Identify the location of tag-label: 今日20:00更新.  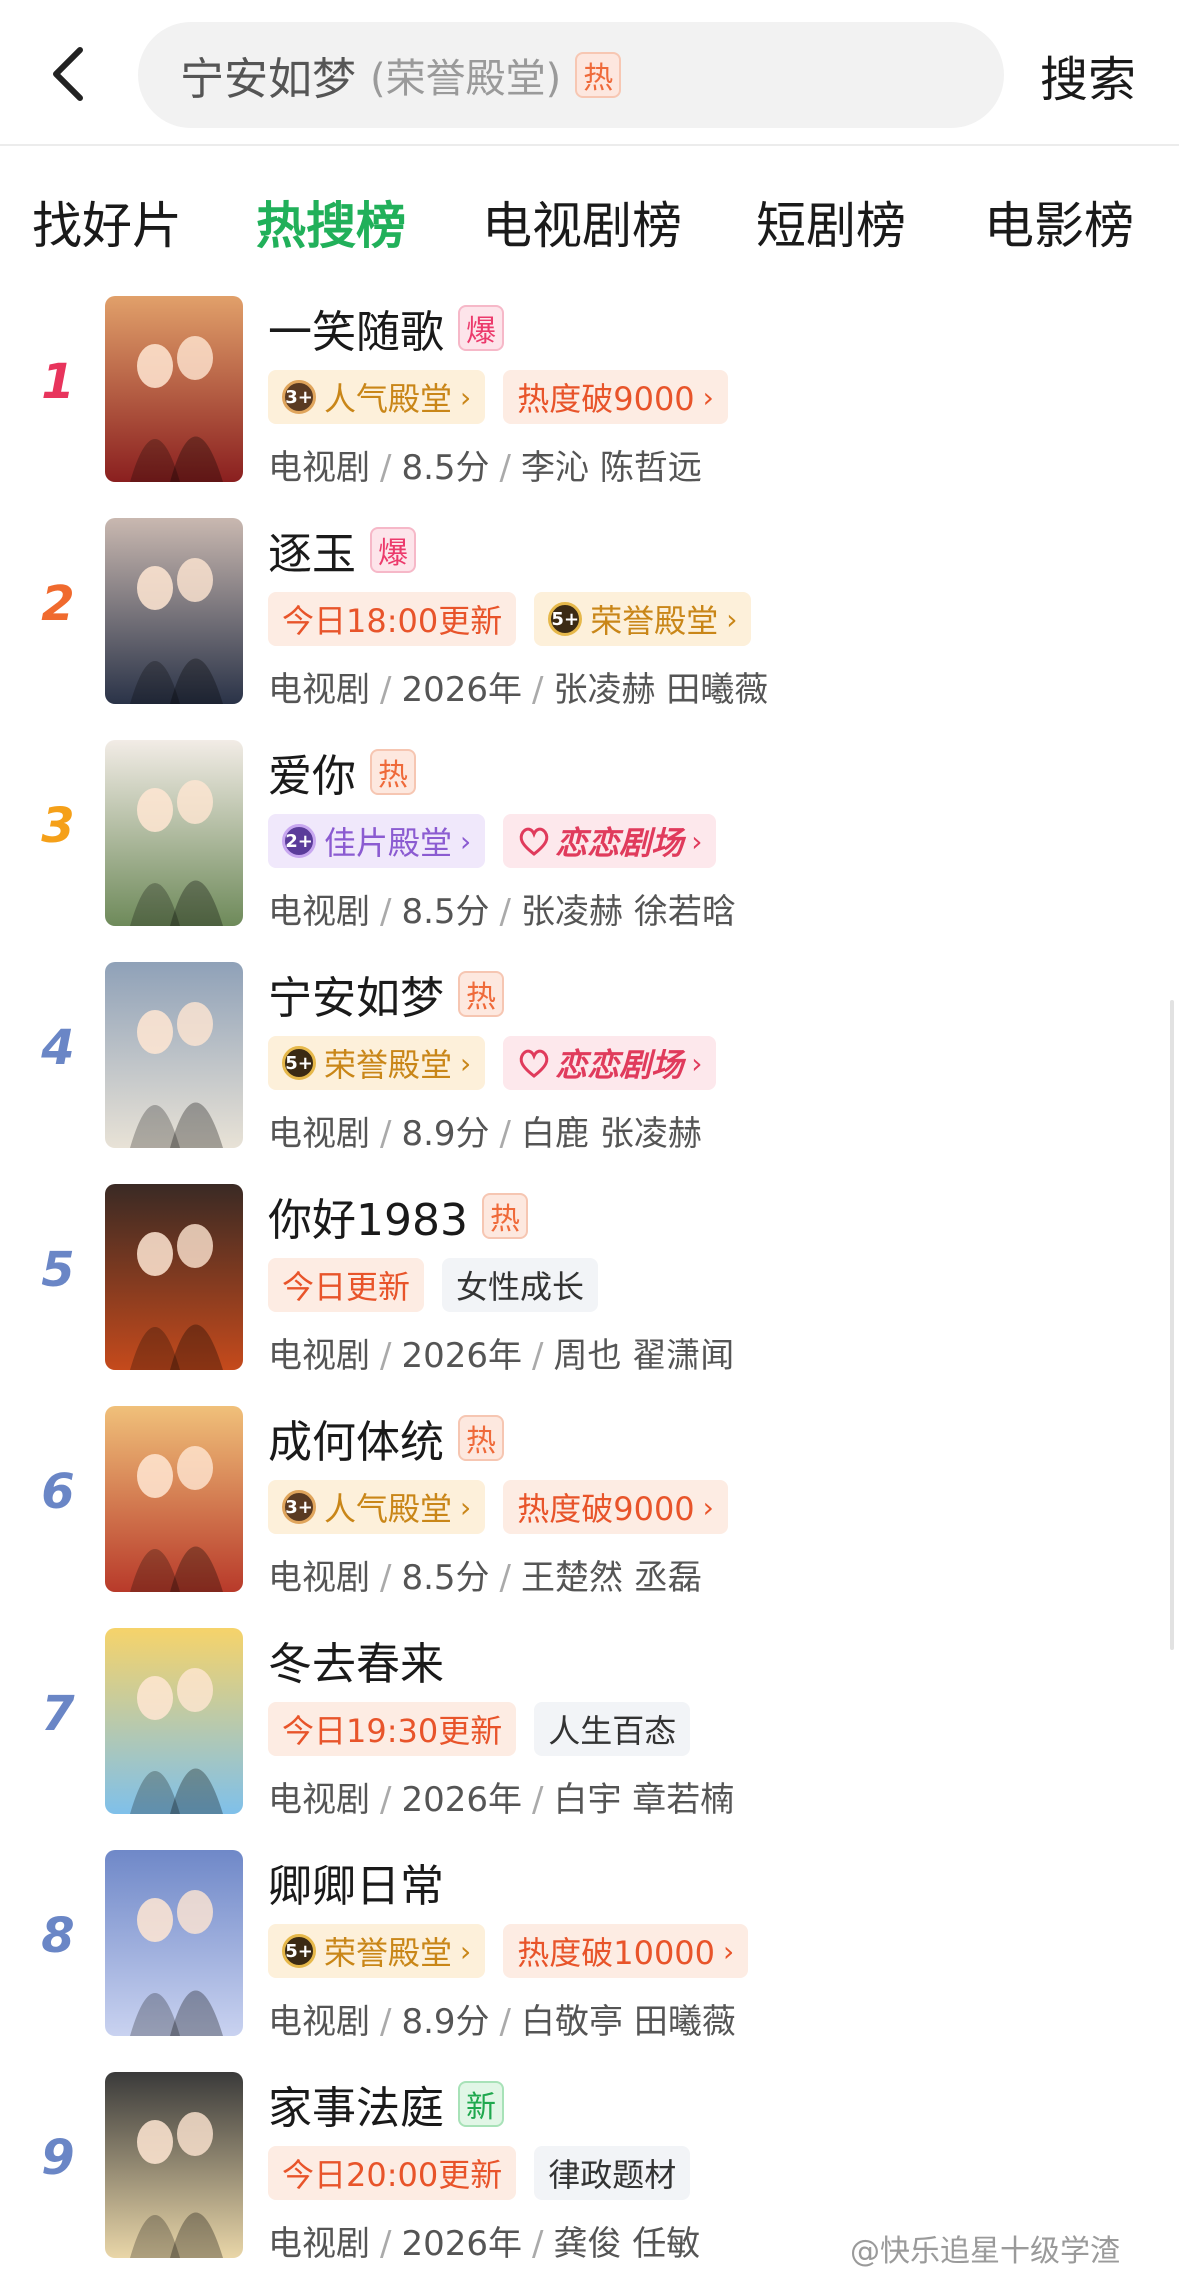
(392, 2175).